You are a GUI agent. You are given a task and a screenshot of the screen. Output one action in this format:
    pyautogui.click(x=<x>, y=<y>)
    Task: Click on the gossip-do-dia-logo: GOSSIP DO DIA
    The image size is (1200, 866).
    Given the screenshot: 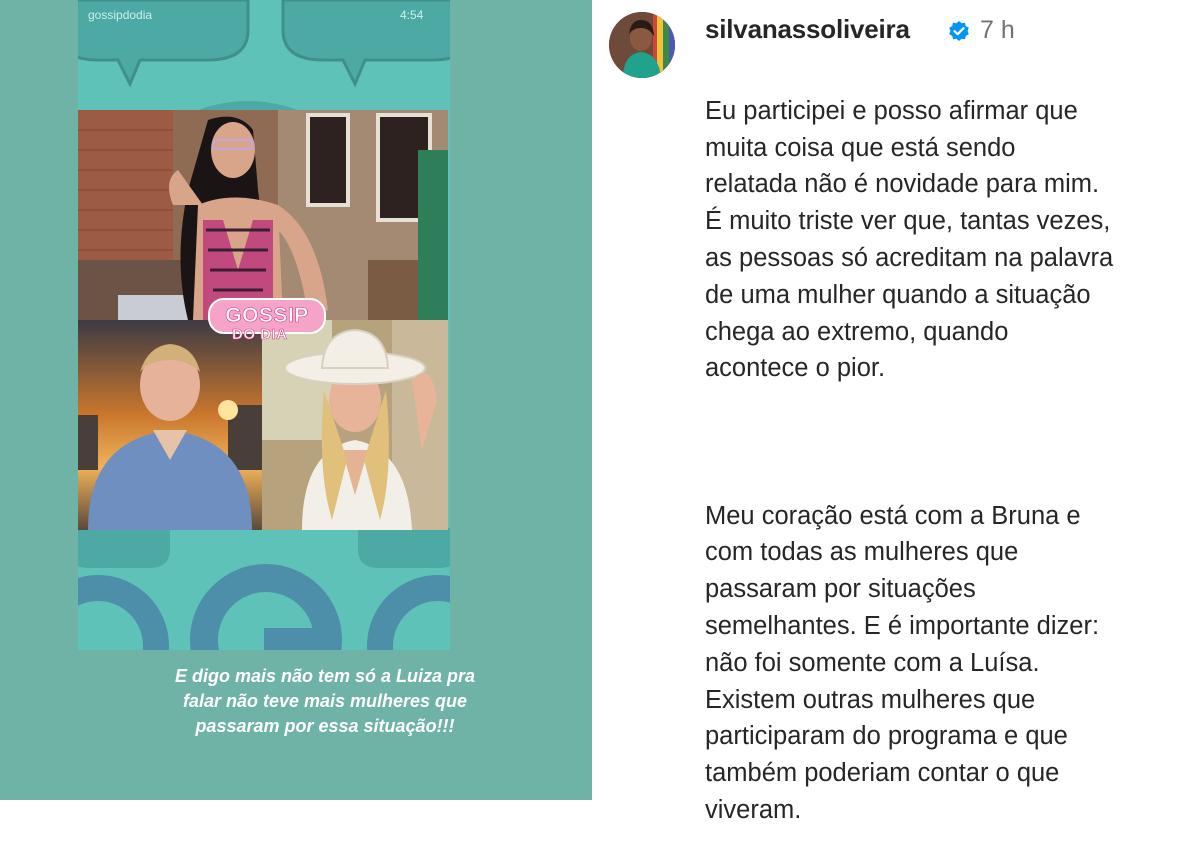 What is the action you would take?
    pyautogui.click(x=266, y=323)
    